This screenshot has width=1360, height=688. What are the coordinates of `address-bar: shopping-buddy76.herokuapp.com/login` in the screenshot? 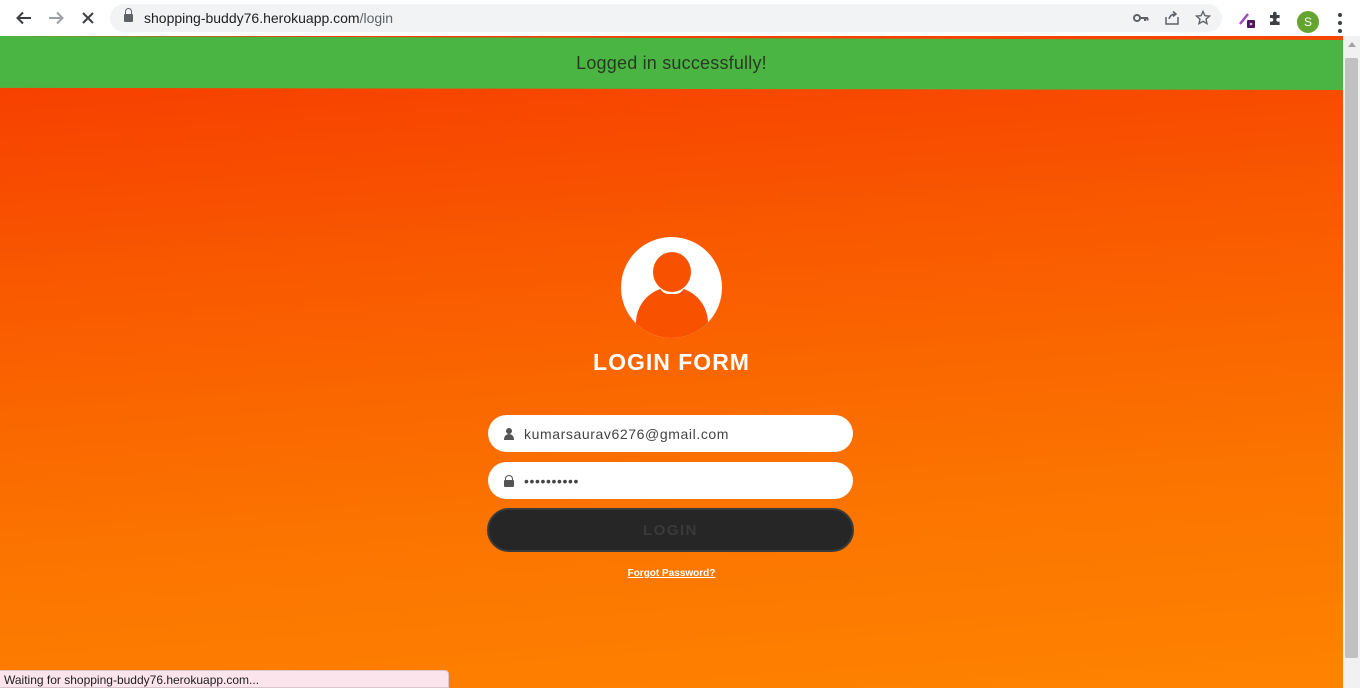 It's located at (666, 18).